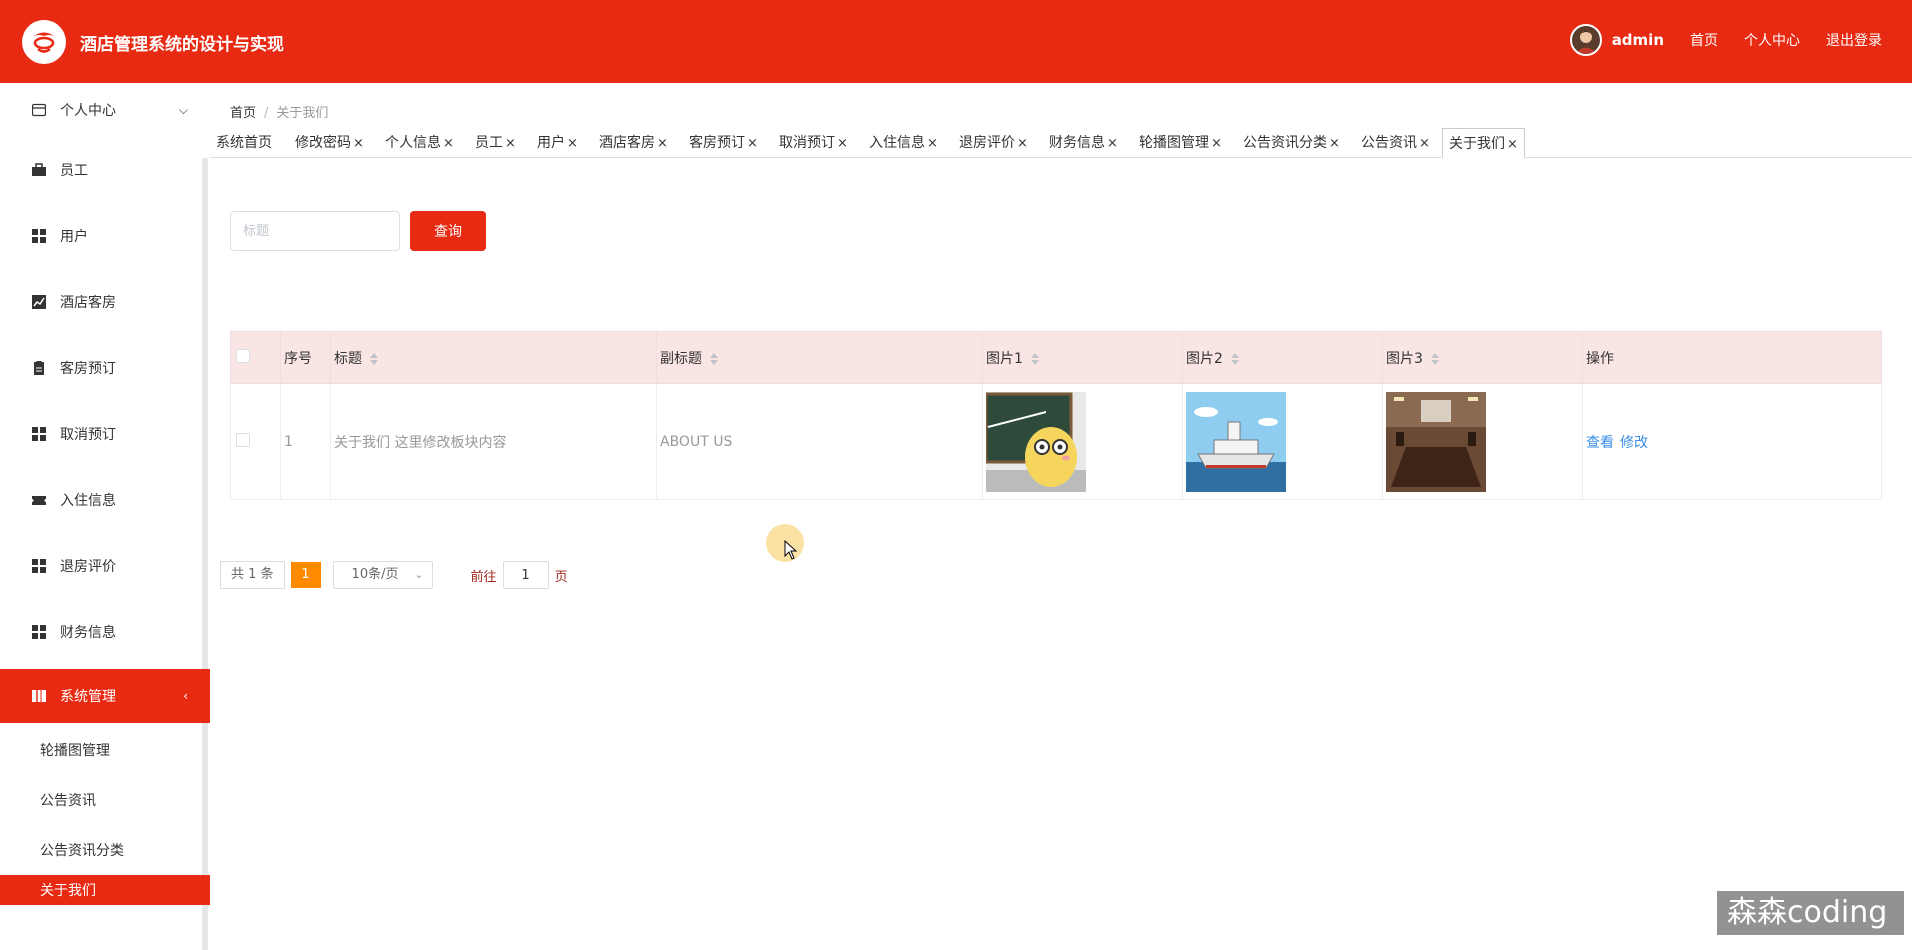 The width and height of the screenshot is (1912, 950). What do you see at coordinates (244, 143) in the screenshot?
I see `tab-home: 系统首页` at bounding box center [244, 143].